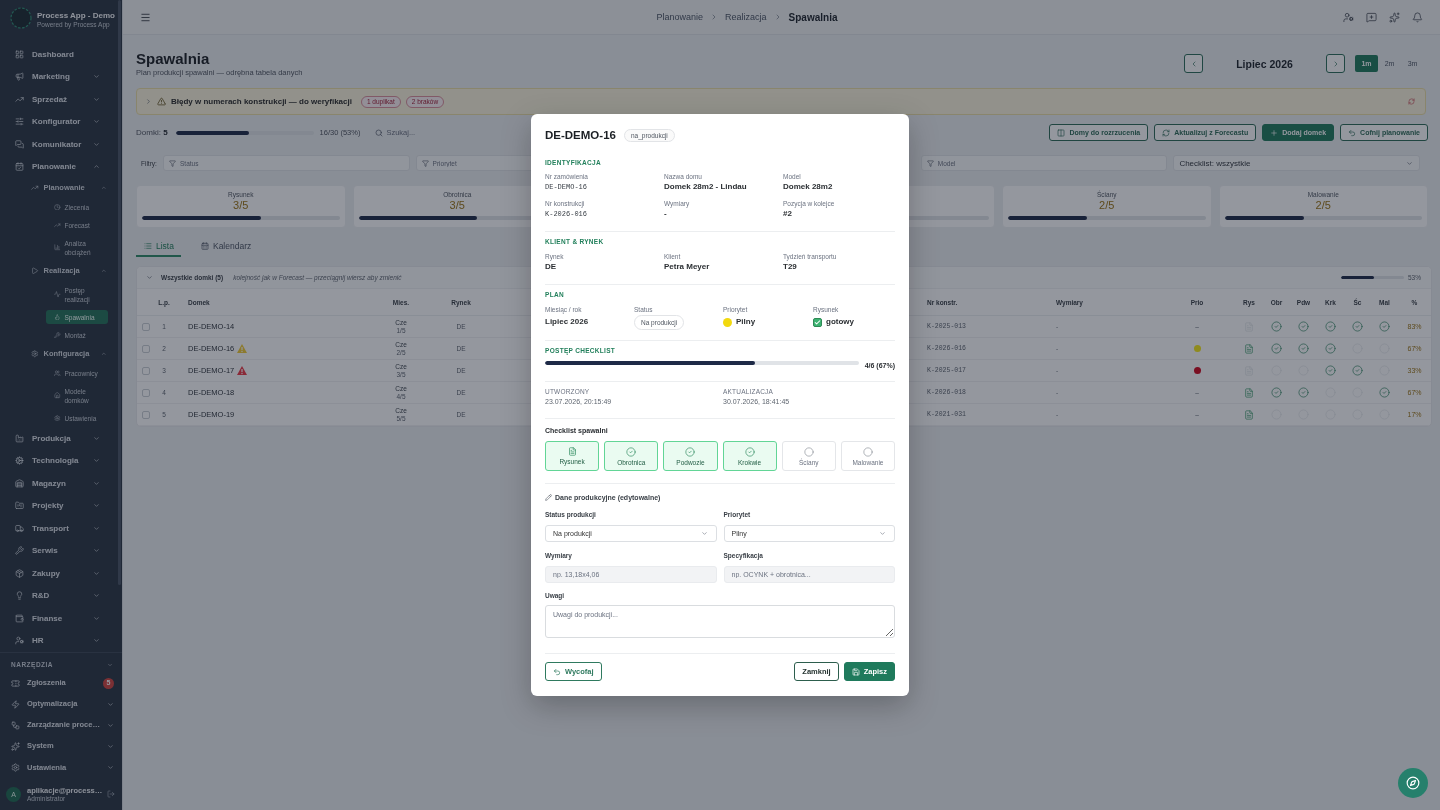 The image size is (1440, 810). What do you see at coordinates (687, 267) in the screenshot?
I see `field-value: Petra Meyer` at bounding box center [687, 267].